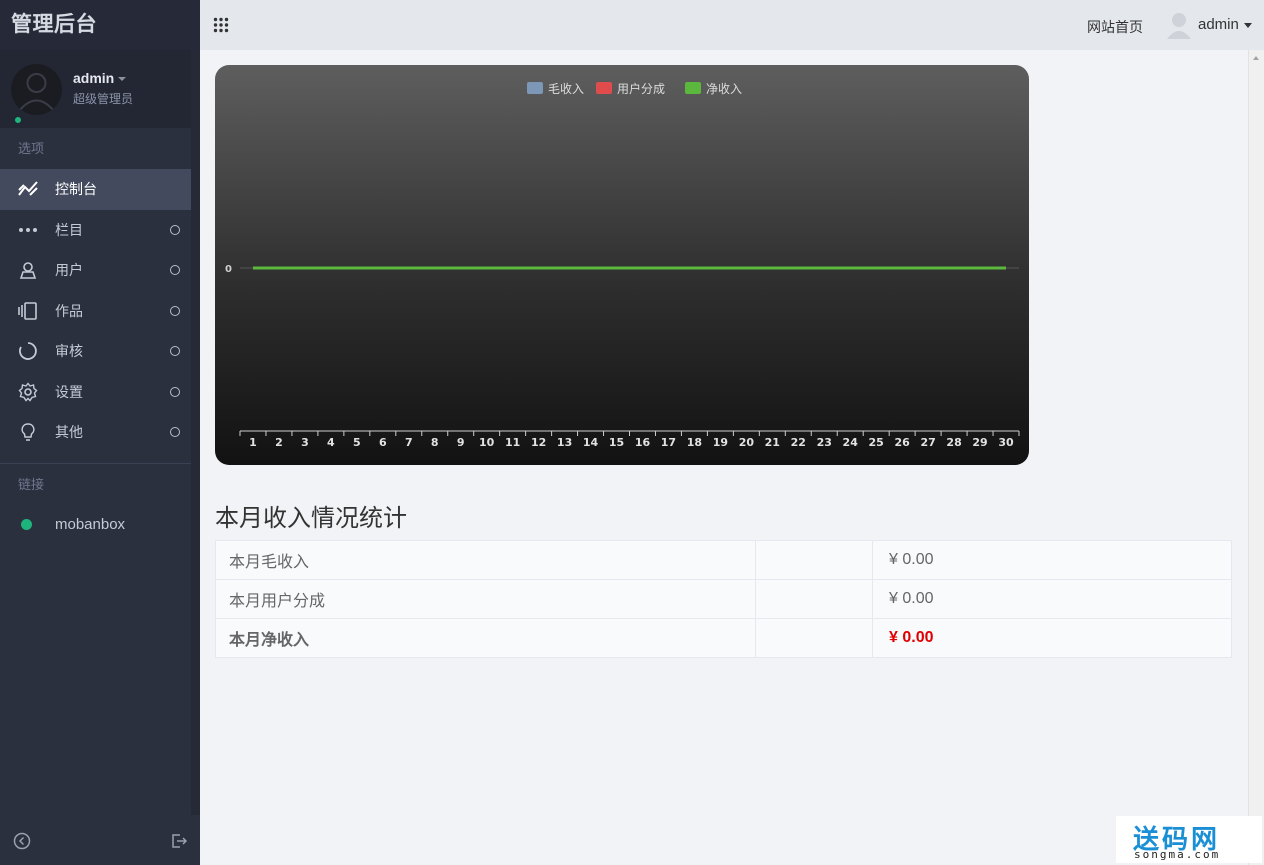 The image size is (1264, 865). Describe the element at coordinates (122, 79) in the screenshot. I see `caret-down-icon` at that location.